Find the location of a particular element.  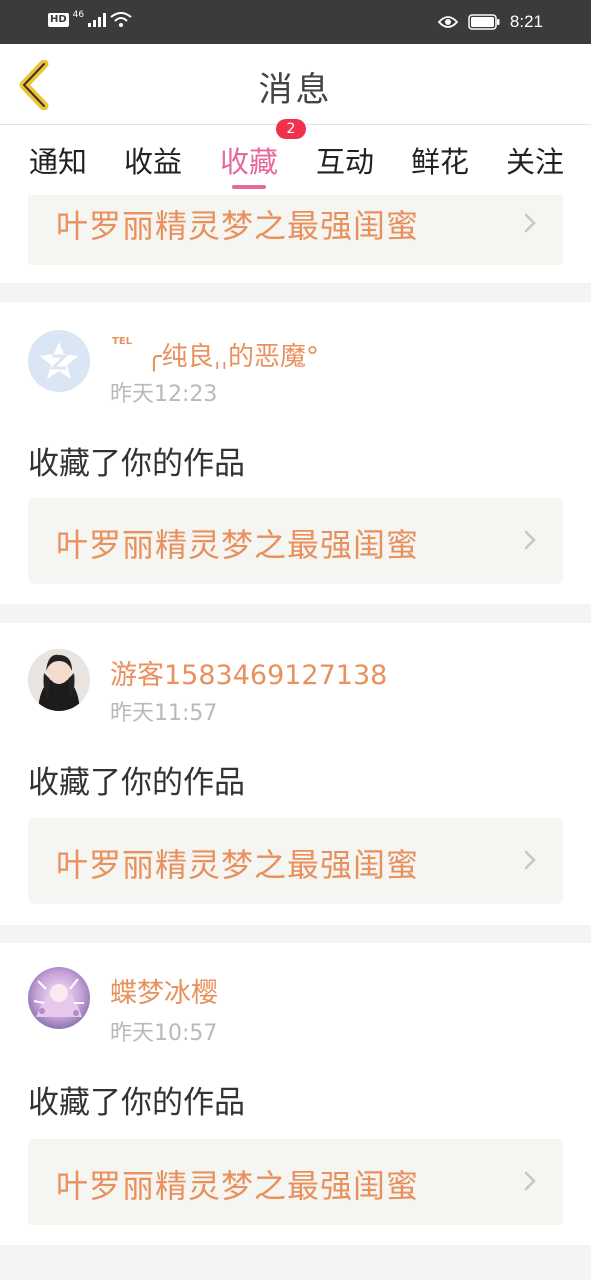

active-tab-indicator is located at coordinates (249, 187).